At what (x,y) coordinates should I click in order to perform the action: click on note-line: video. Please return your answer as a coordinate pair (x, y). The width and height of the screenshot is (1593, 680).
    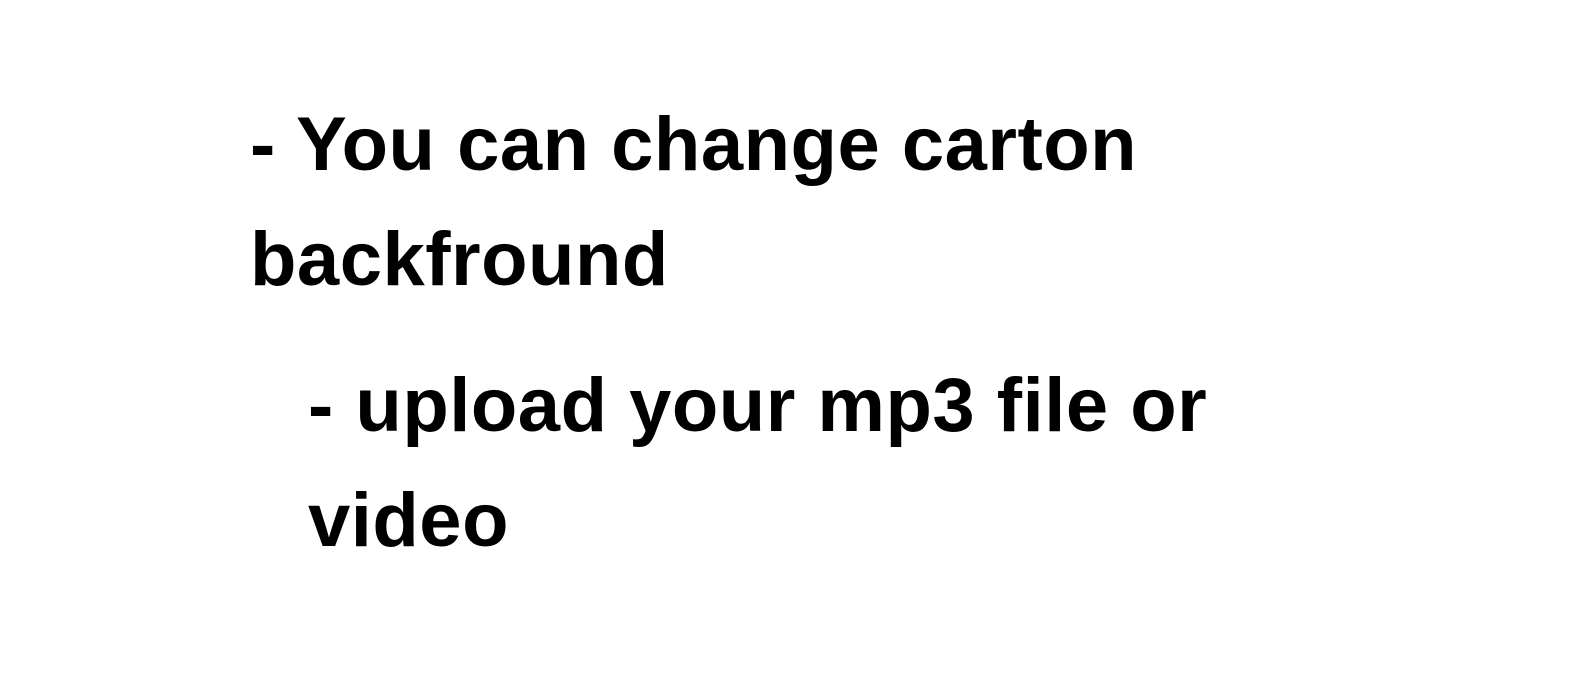
    Looking at the image, I should click on (408, 520).